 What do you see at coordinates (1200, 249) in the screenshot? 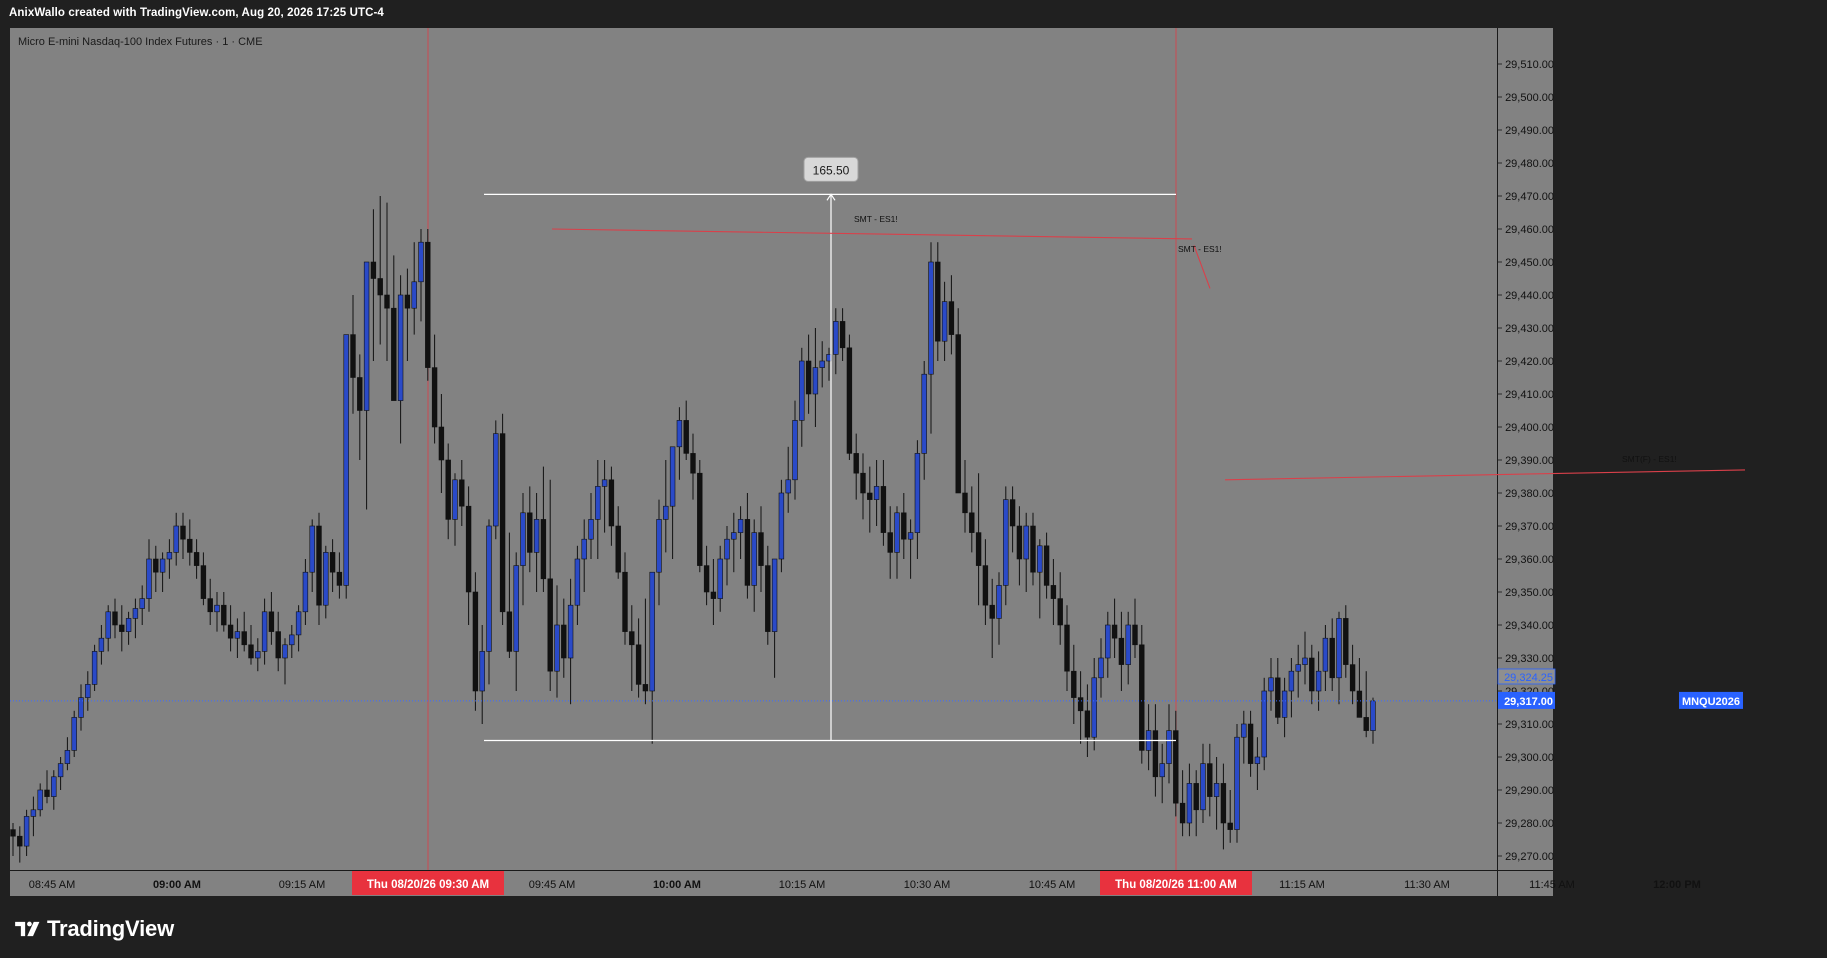
I see `smt-label-2: SMT - ES1!` at bounding box center [1200, 249].